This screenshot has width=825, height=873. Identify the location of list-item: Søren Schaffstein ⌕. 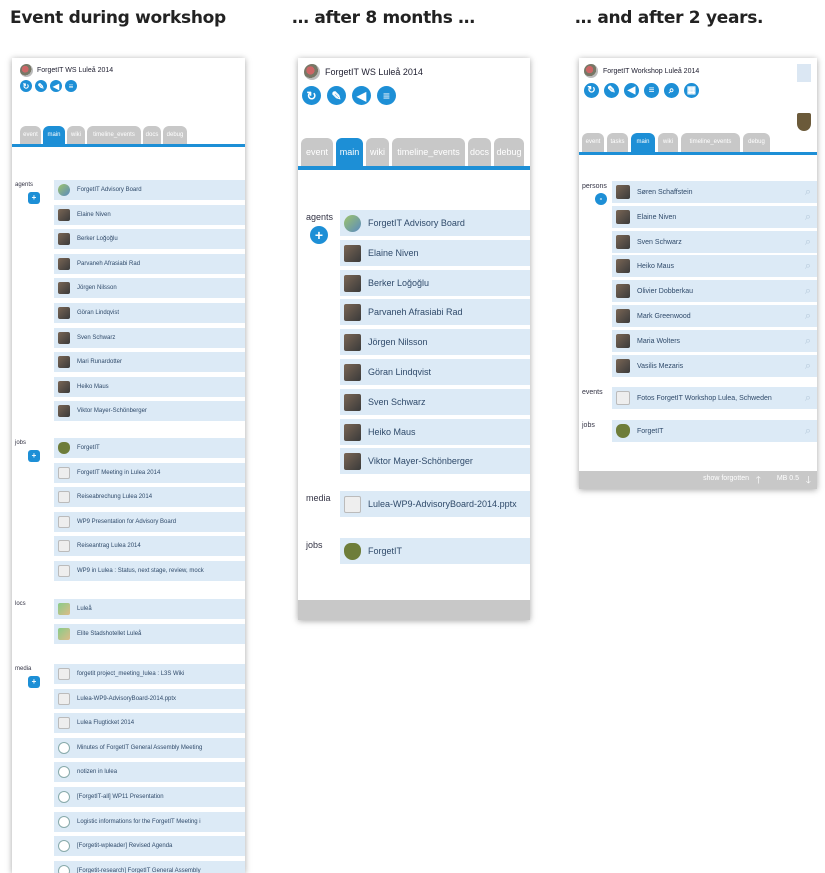
(714, 192).